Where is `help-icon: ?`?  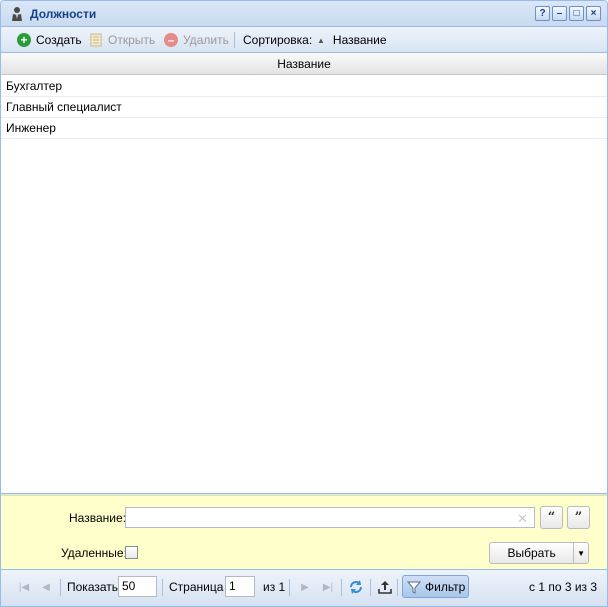 help-icon: ? is located at coordinates (542, 13).